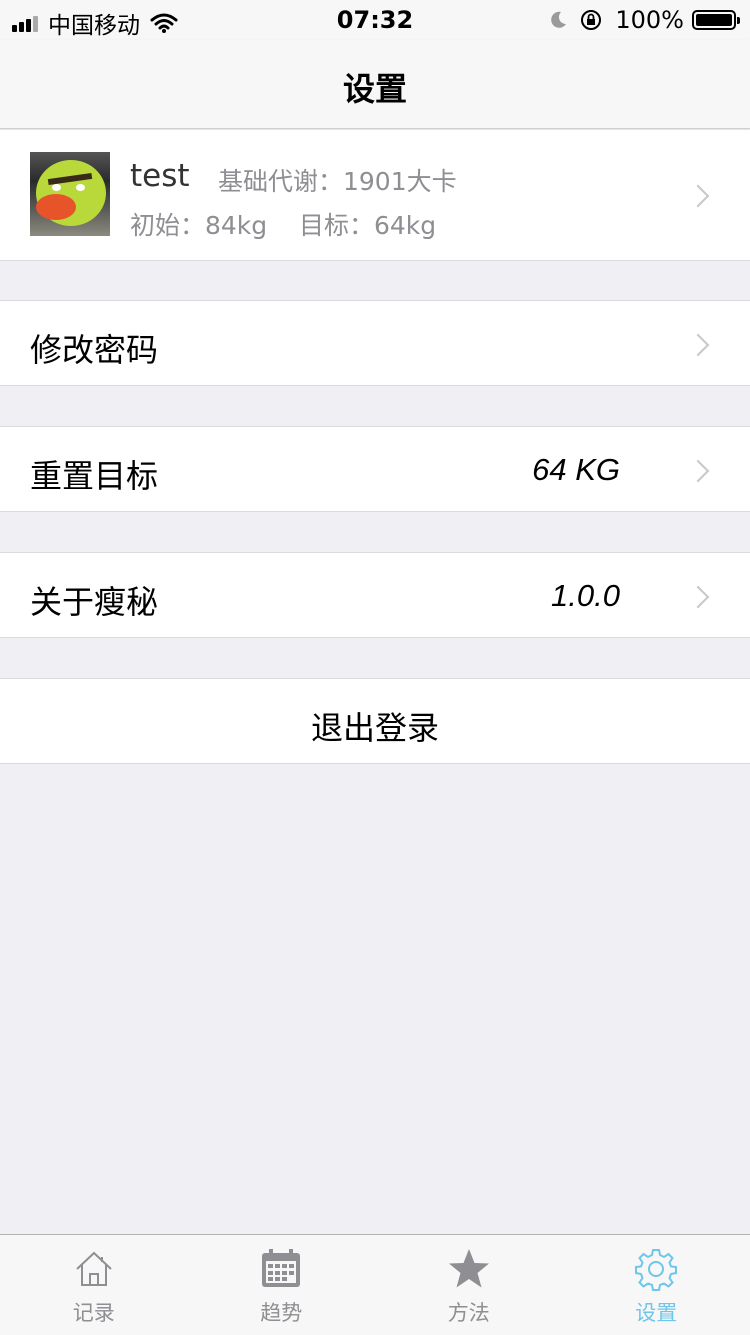 This screenshot has height=1335, width=750. Describe the element at coordinates (282, 1312) in the screenshot. I see `tab-label: 趋势` at that location.